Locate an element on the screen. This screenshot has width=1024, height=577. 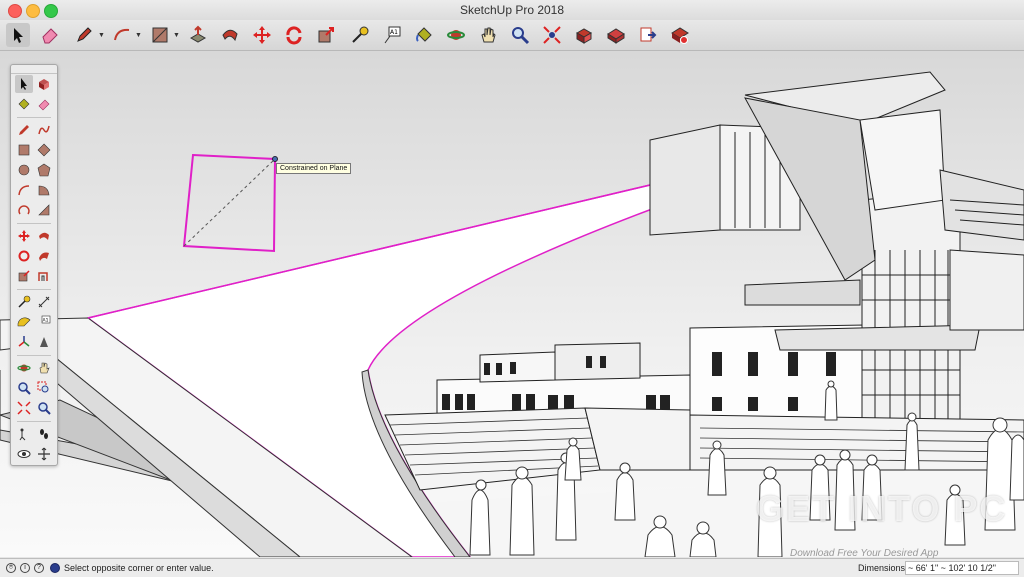
tape-measure-icon is located at coordinates (360, 34).